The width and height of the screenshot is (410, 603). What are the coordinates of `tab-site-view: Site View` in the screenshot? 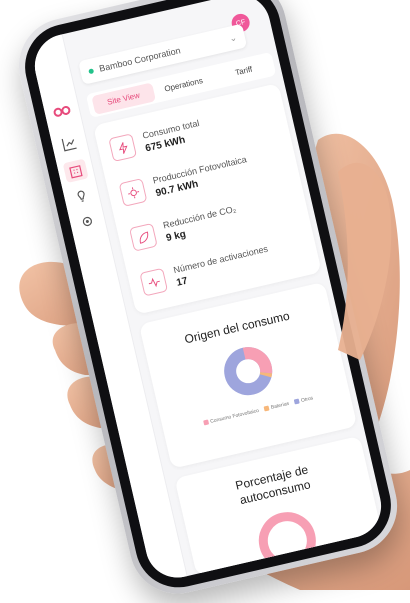 It's located at (123, 98).